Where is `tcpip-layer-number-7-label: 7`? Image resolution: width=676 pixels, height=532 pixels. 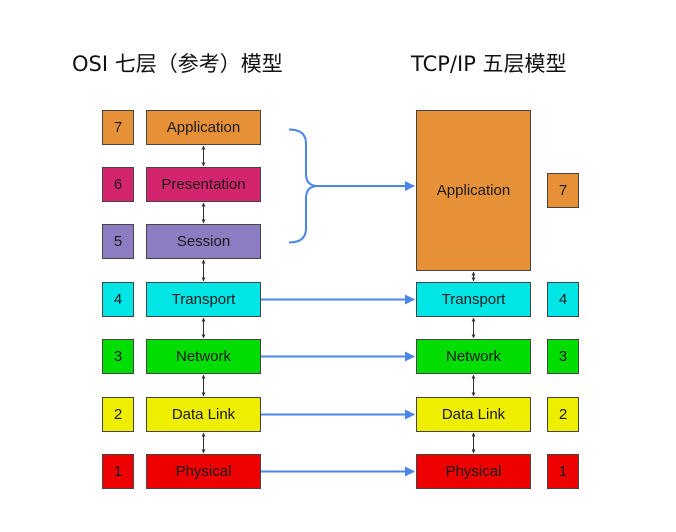 tcpip-layer-number-7-label: 7 is located at coordinates (563, 190).